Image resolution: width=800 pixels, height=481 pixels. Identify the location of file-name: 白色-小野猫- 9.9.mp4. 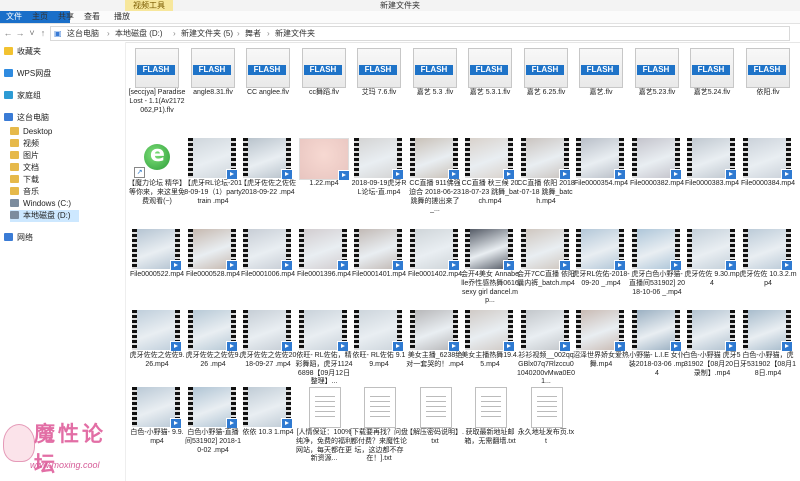
(157, 437).